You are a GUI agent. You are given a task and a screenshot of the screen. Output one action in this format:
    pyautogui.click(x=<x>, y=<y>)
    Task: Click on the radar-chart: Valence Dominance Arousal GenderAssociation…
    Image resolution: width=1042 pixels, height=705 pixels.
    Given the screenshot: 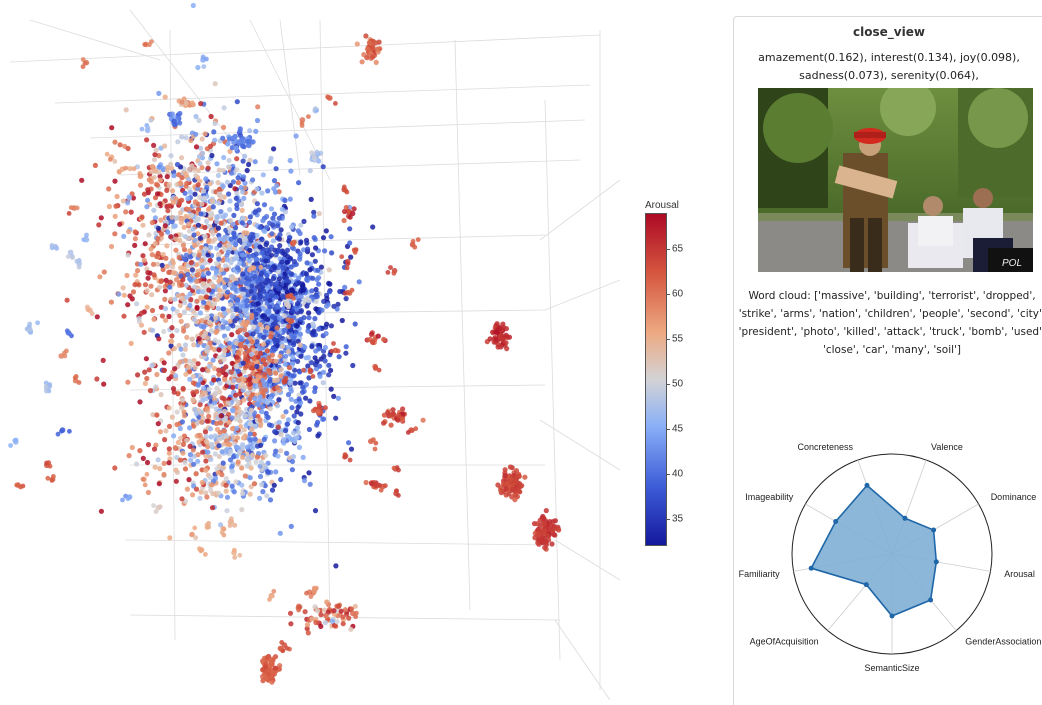 What is the action you would take?
    pyautogui.click(x=888, y=547)
    